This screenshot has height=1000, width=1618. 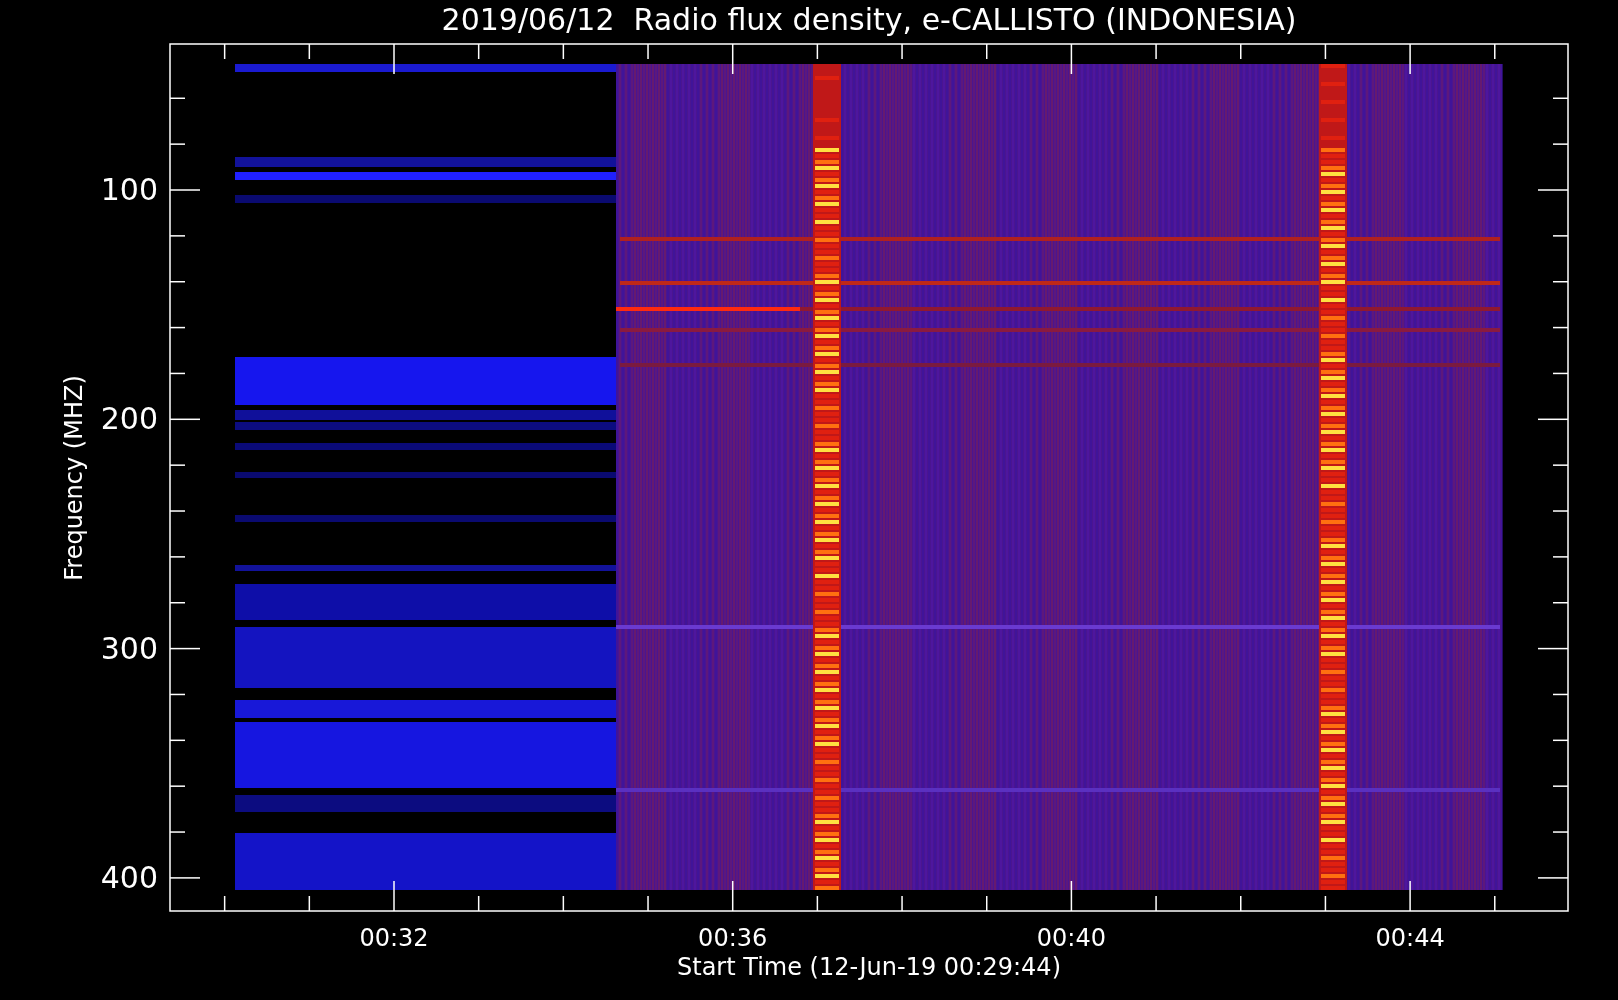 I want to click on tick-label: 00:40, so click(x=1071, y=938).